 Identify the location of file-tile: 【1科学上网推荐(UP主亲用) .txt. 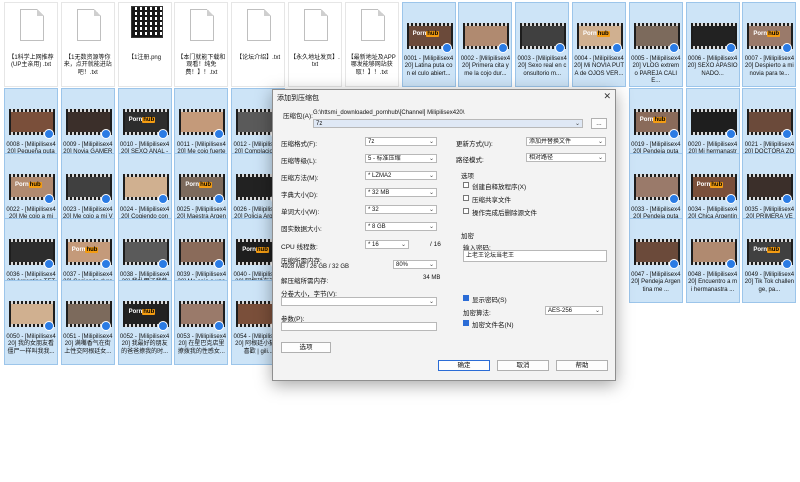
(31, 44).